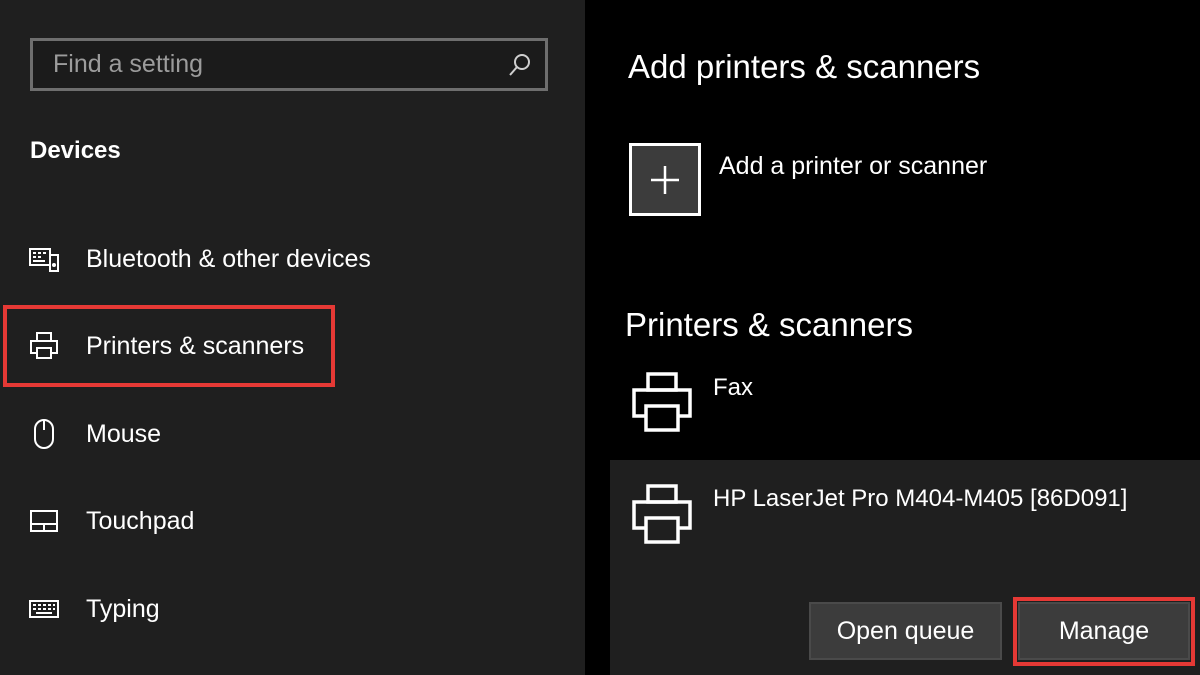 This screenshot has width=1200, height=675. I want to click on add-printer-button, so click(665, 179).